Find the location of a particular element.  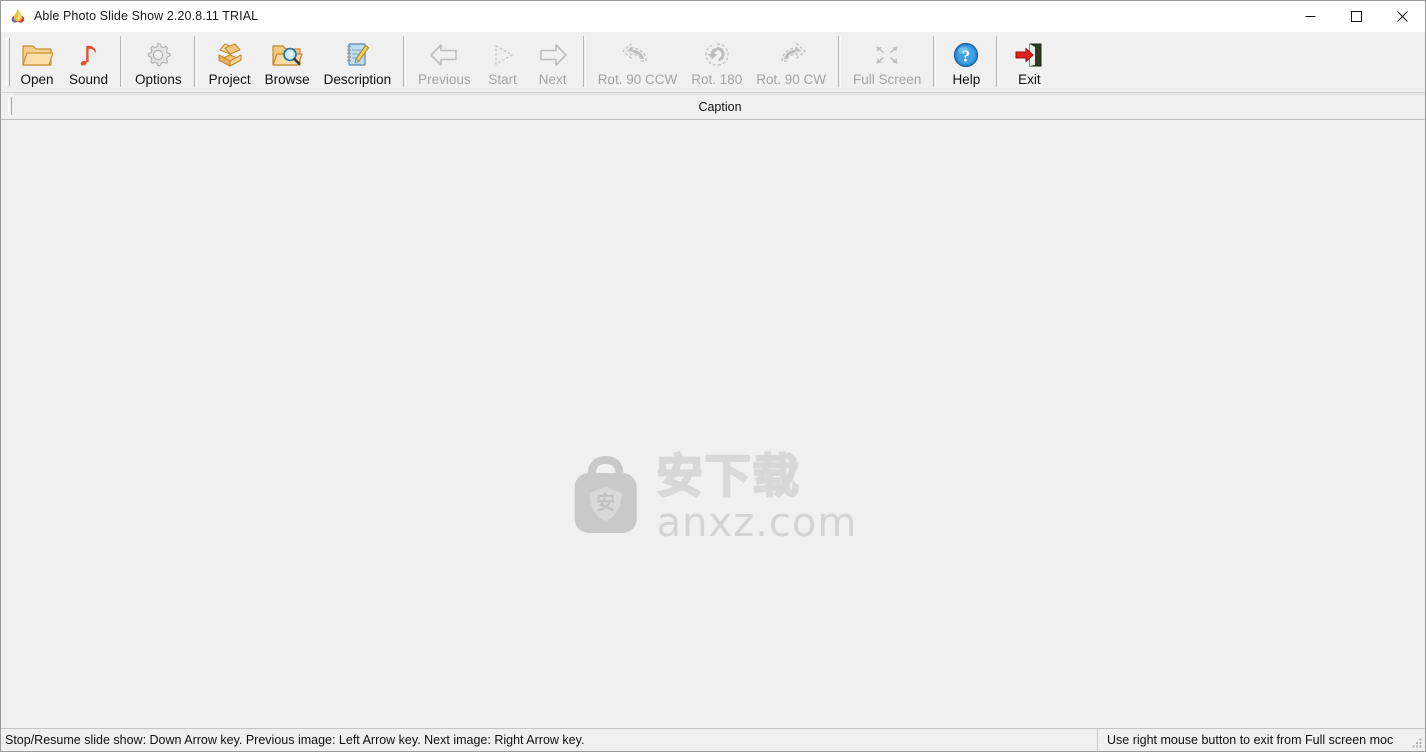

rotate-90-ccw-button: Rot. 90 CCW is located at coordinates (638, 62).